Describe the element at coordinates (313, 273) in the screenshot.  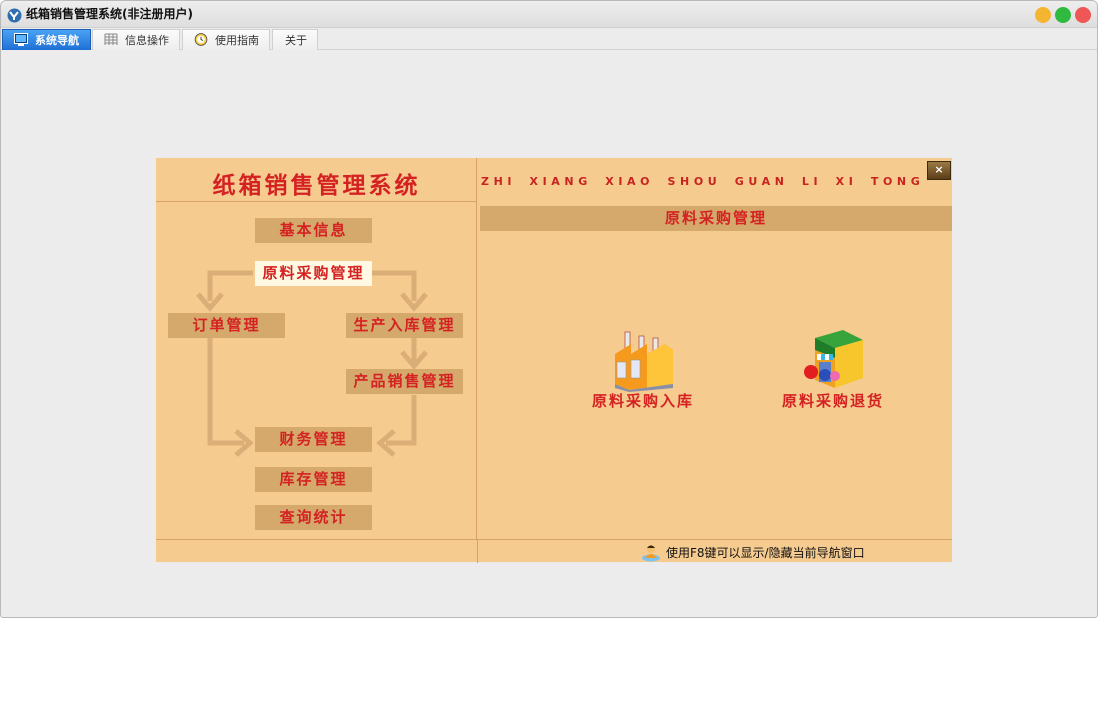
I see `nav-raw-purchase-button: 原料采购管理` at that location.